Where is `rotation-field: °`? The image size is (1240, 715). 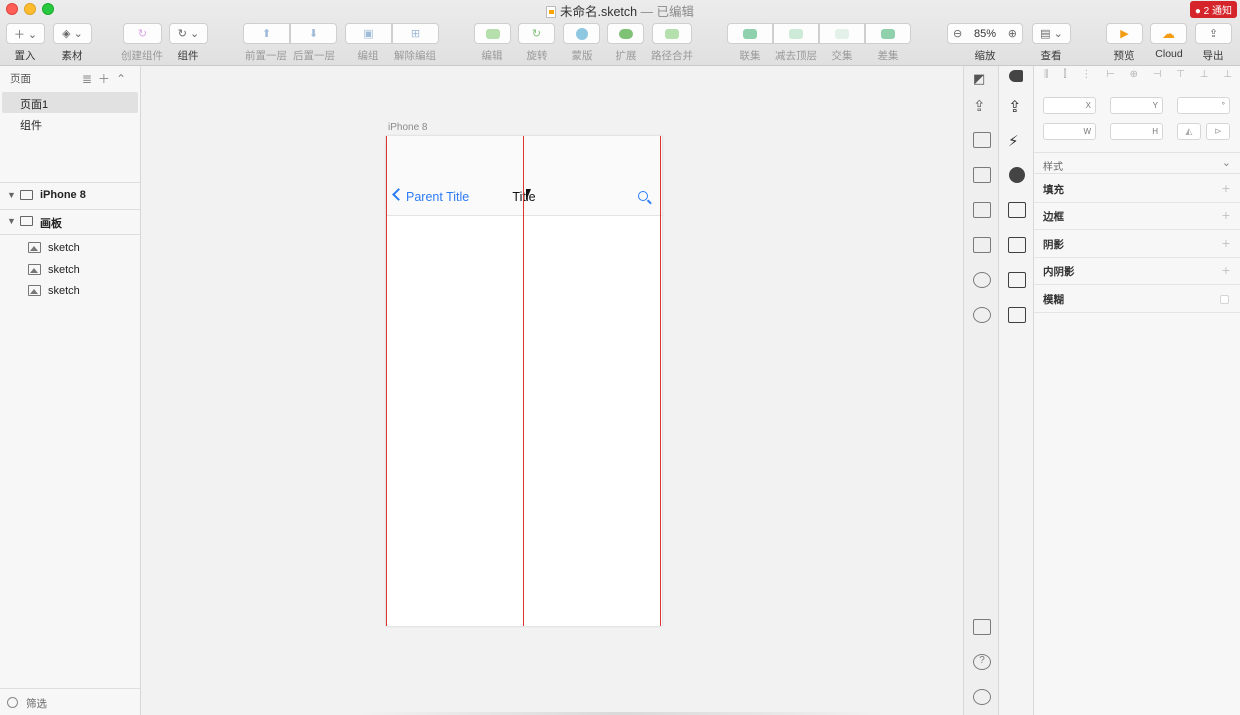 rotation-field: ° is located at coordinates (1203, 105).